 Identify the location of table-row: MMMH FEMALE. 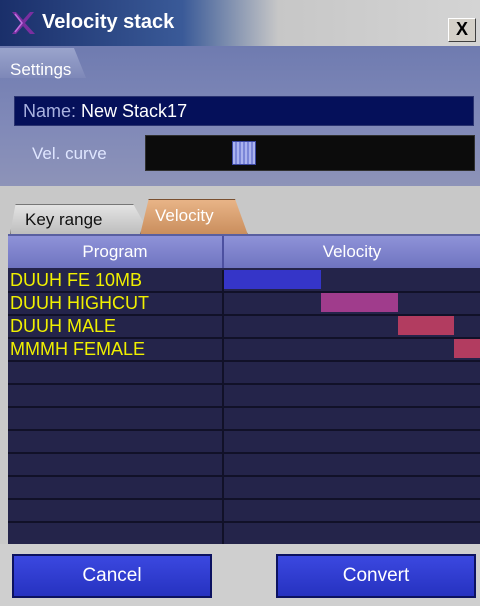
(244, 350).